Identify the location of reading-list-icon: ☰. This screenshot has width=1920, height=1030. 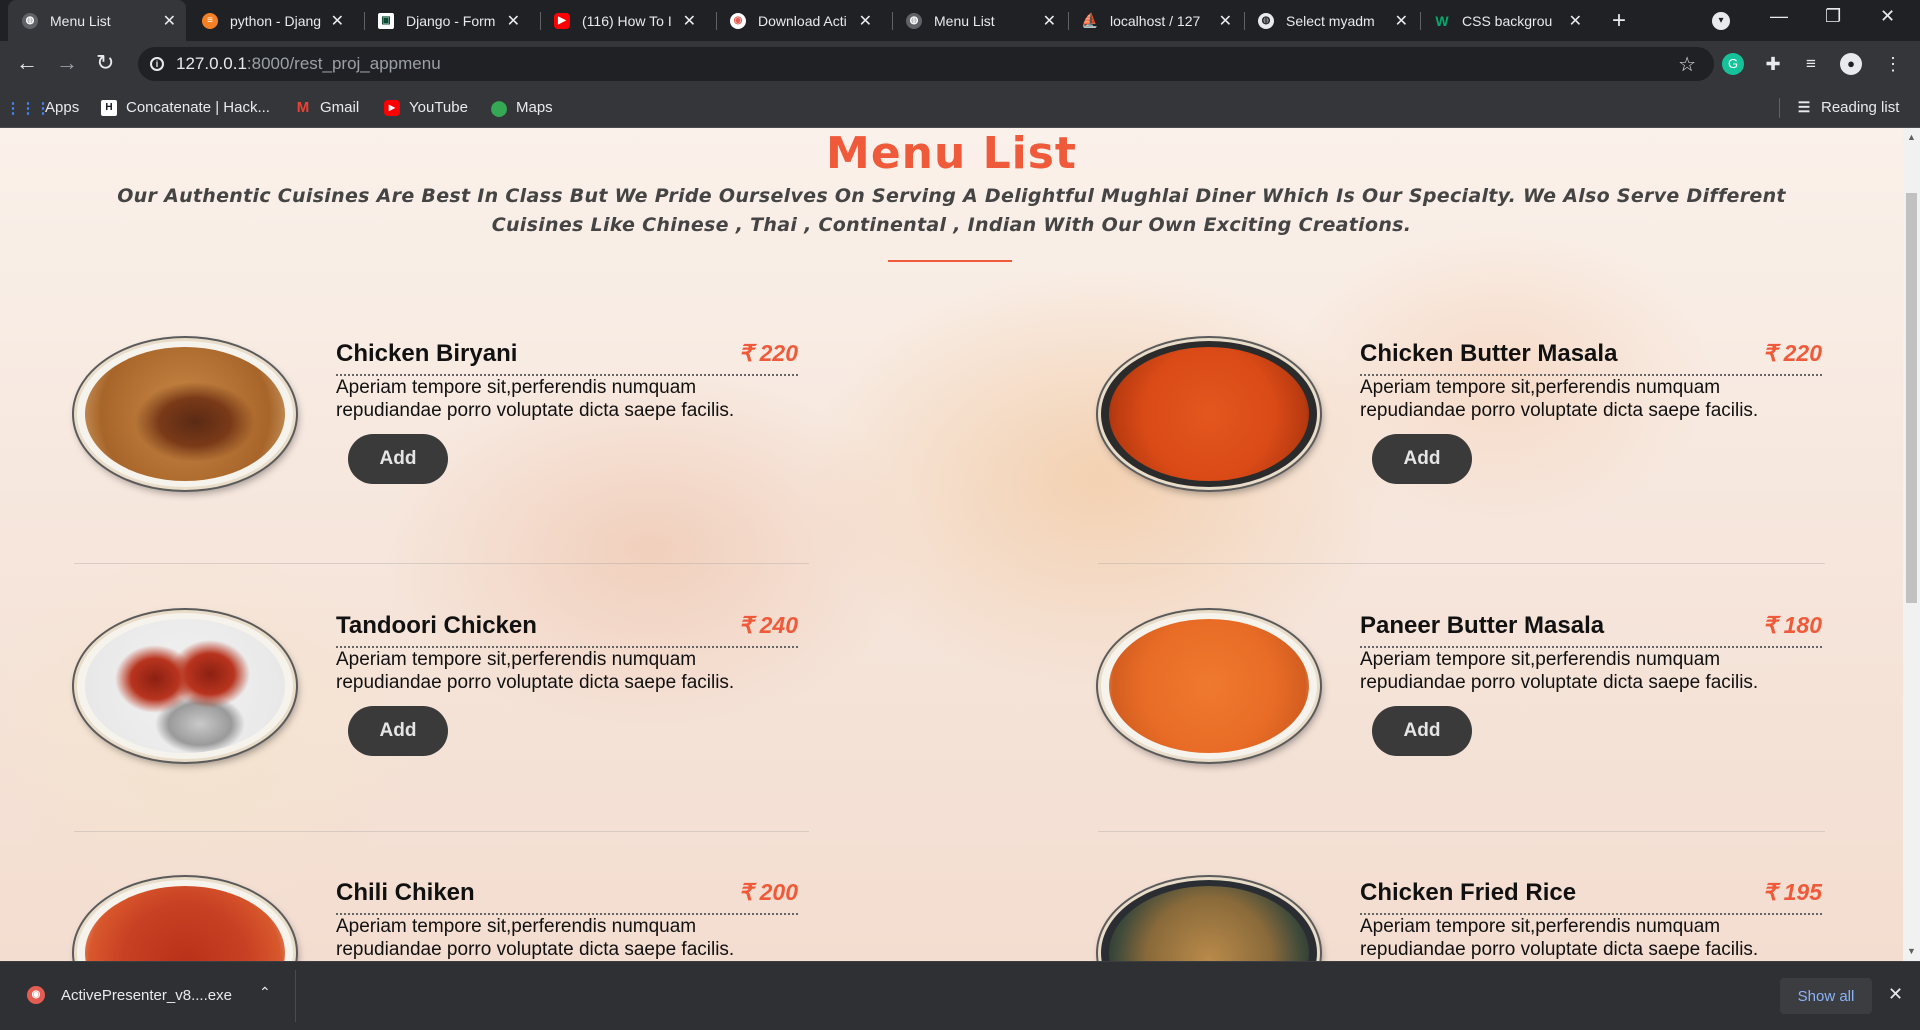
(1804, 107).